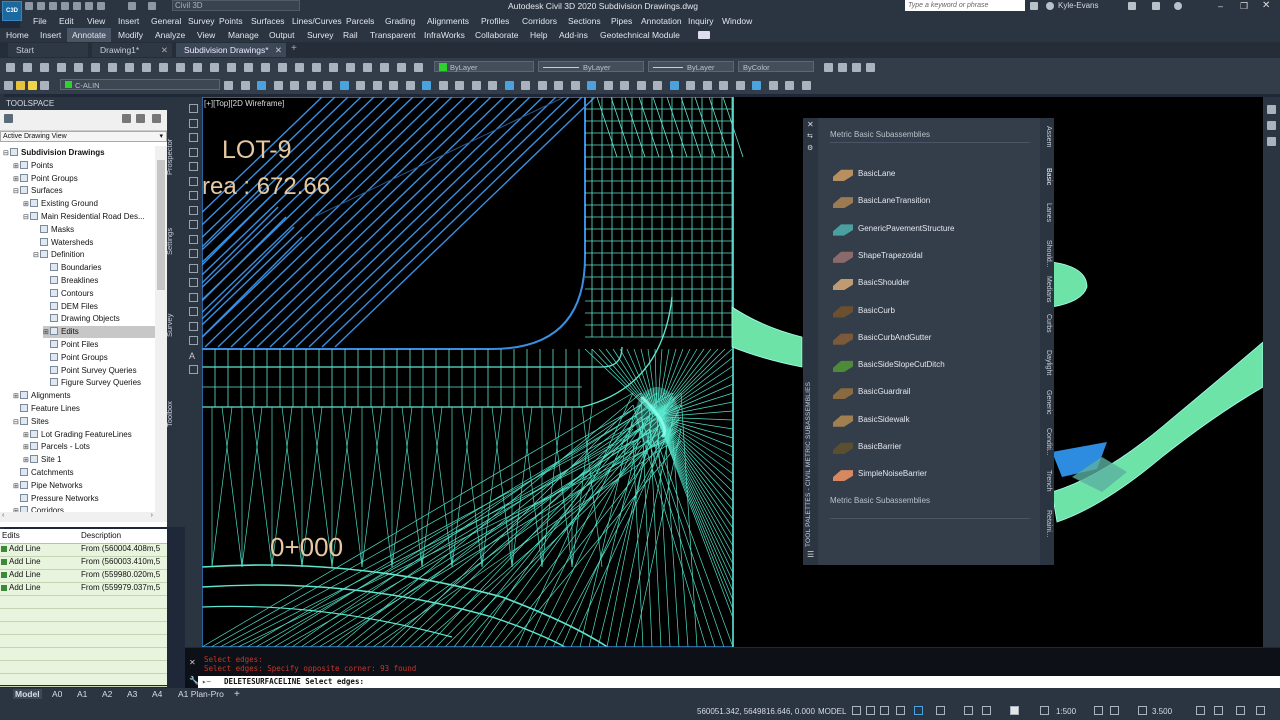 The image size is (1280, 720). What do you see at coordinates (193, 166) in the screenshot?
I see `rectangle-icon` at bounding box center [193, 166].